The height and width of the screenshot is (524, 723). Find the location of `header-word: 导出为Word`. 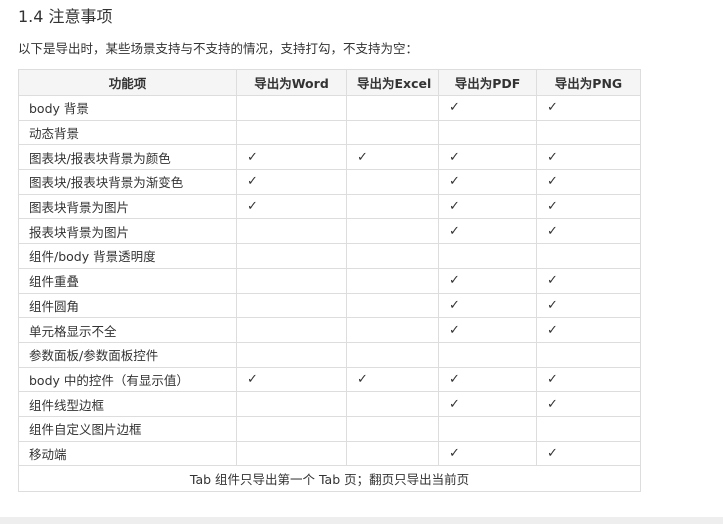

header-word: 导出为Word is located at coordinates (291, 82).